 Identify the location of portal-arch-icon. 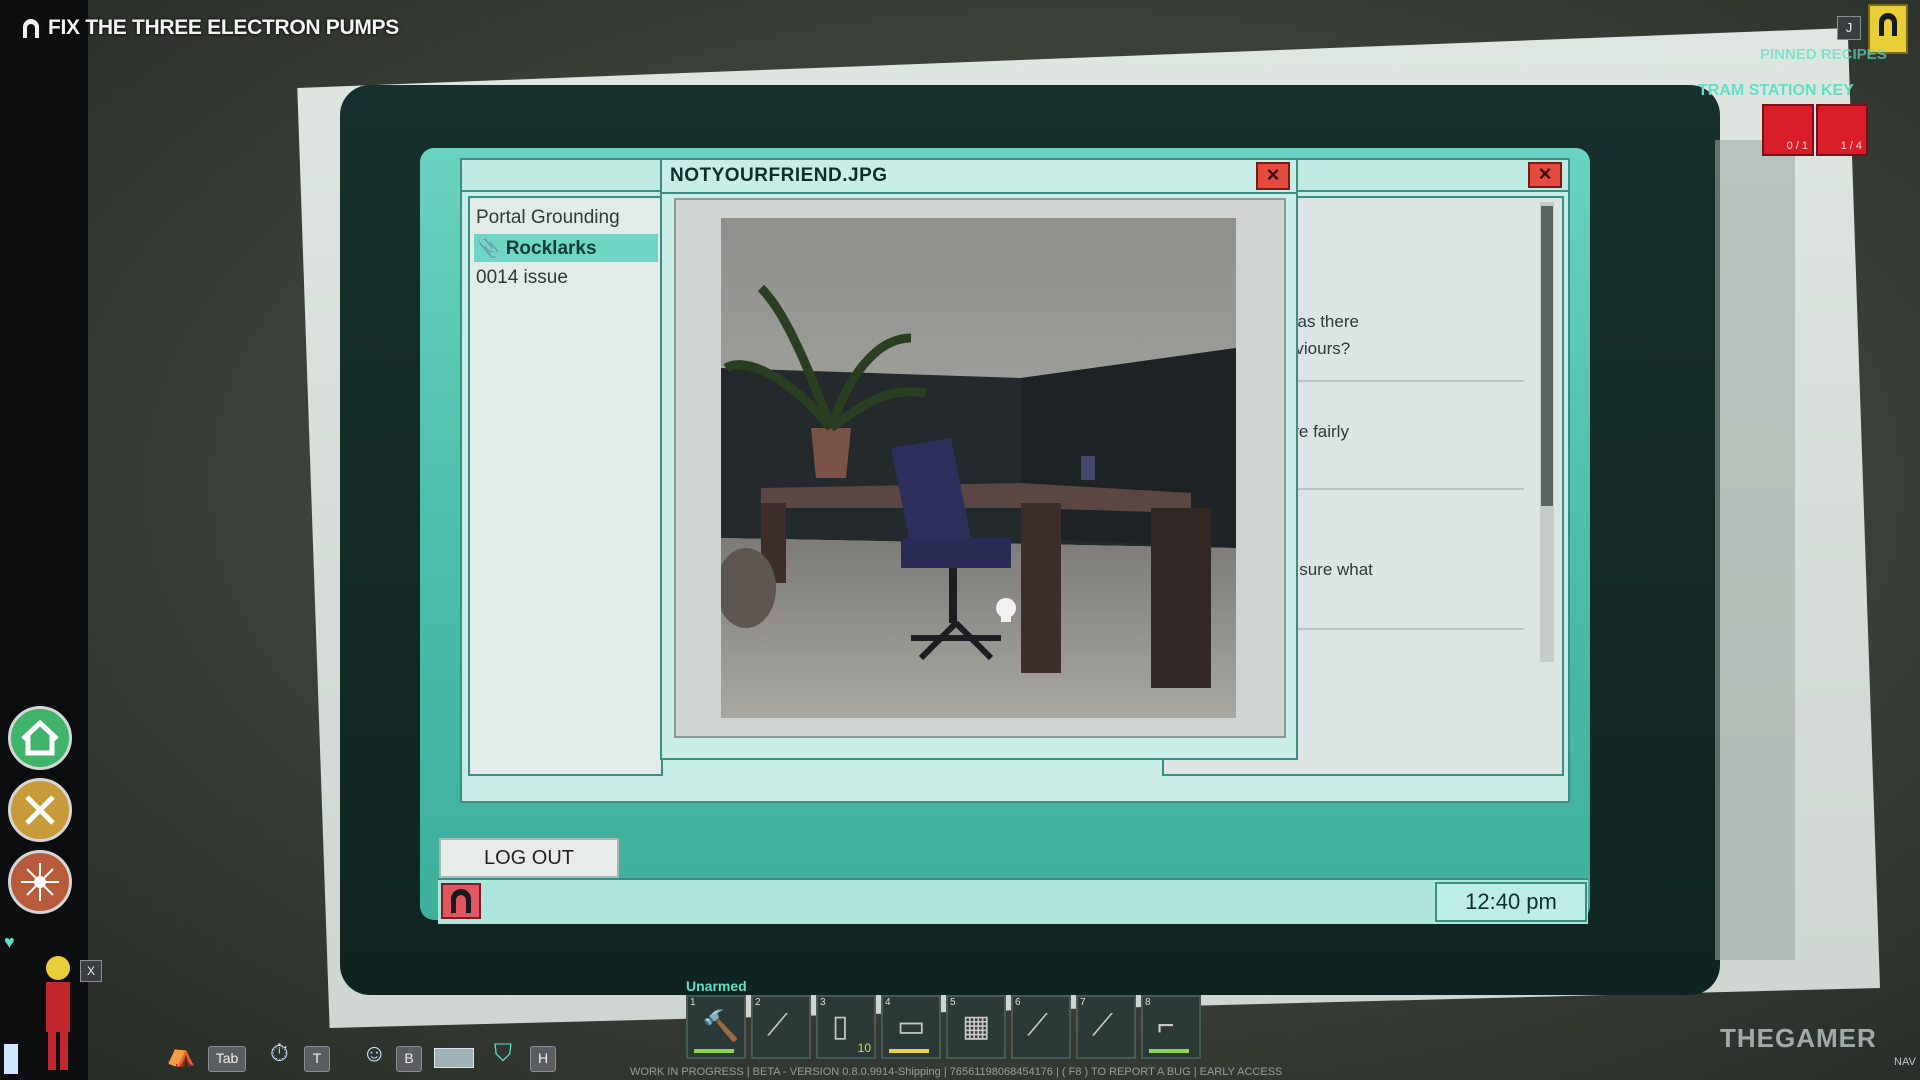
(461, 901).